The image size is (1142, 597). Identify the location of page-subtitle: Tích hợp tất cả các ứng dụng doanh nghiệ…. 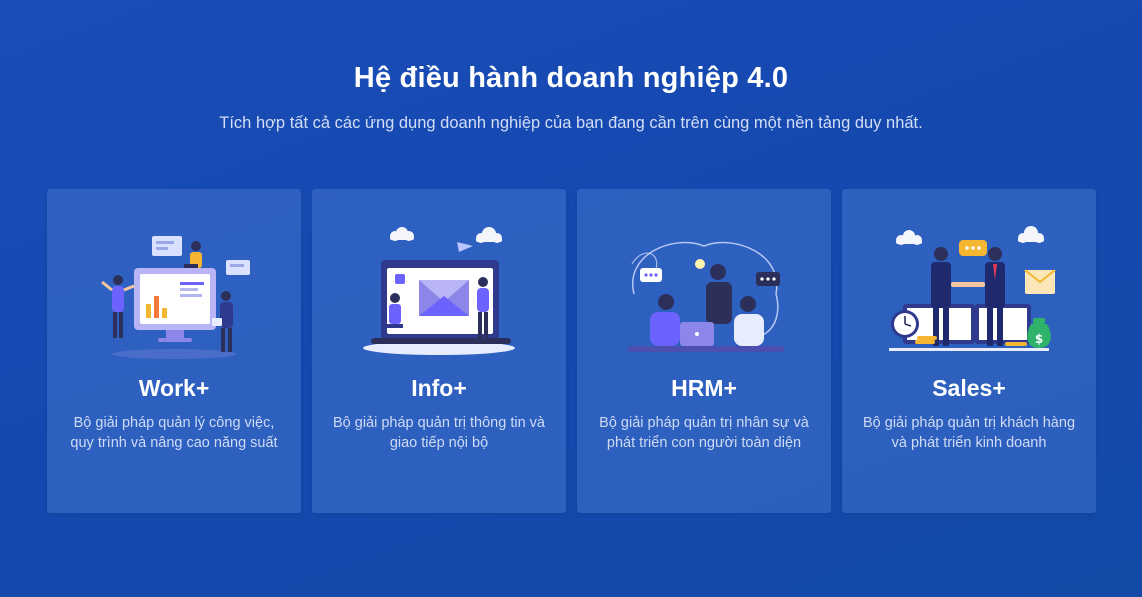
(571, 123).